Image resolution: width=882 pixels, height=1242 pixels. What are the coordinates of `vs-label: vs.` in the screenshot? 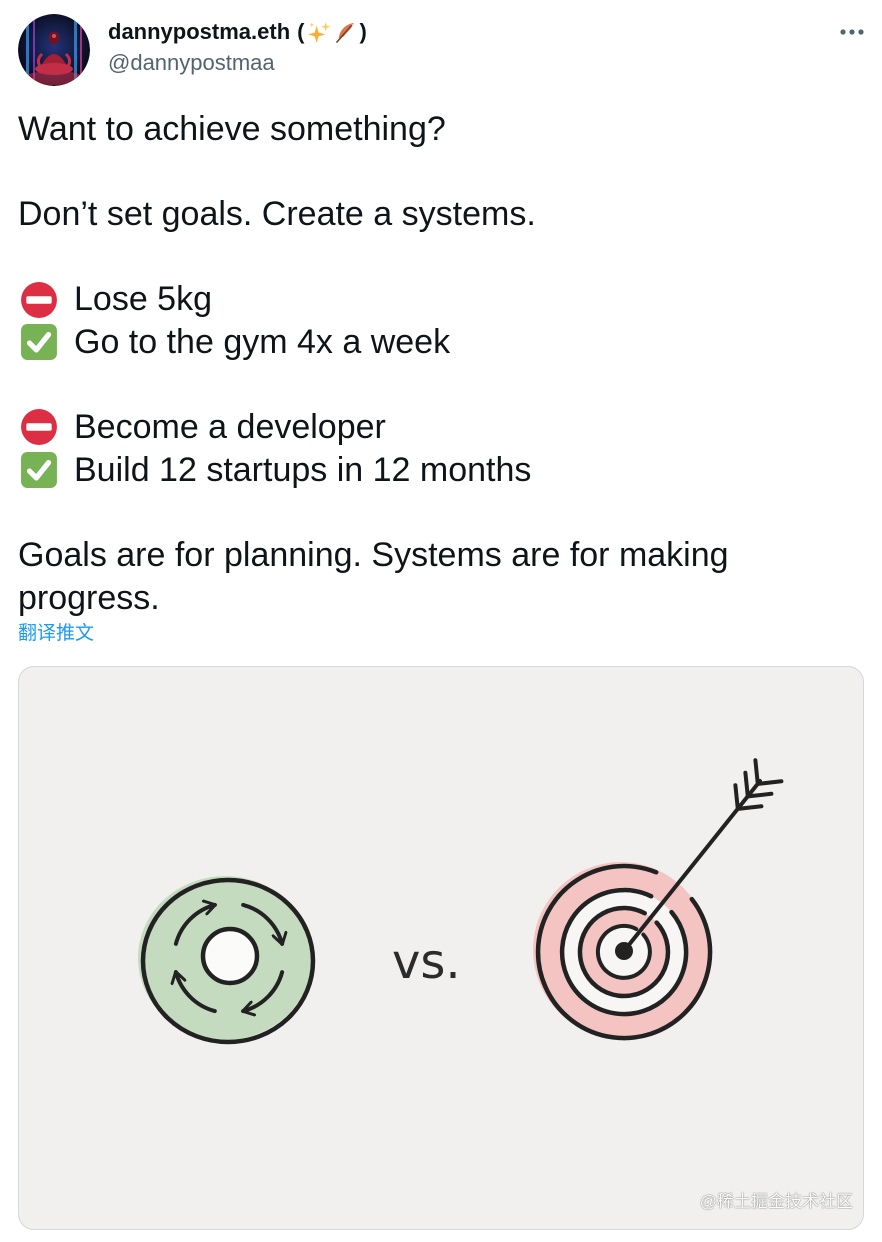 It's located at (426, 962).